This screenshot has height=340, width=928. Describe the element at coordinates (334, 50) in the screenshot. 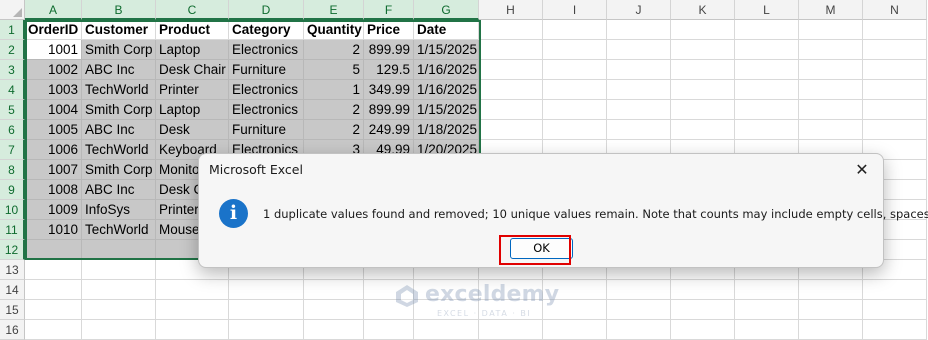

I see `cell-E2: 2` at that location.